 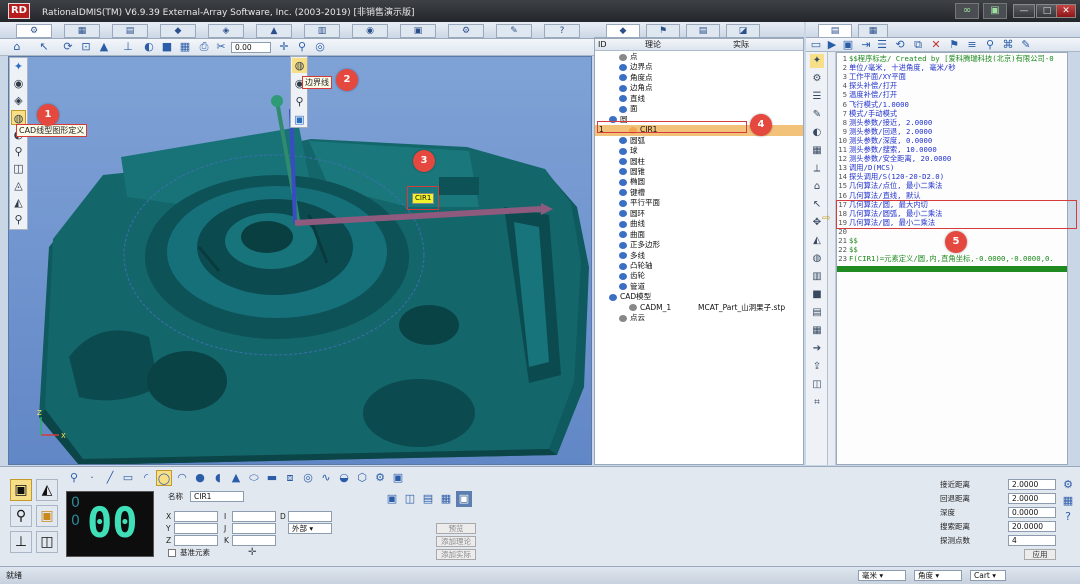 I want to click on probe-view-icon: ⚲, so click(x=302, y=47).